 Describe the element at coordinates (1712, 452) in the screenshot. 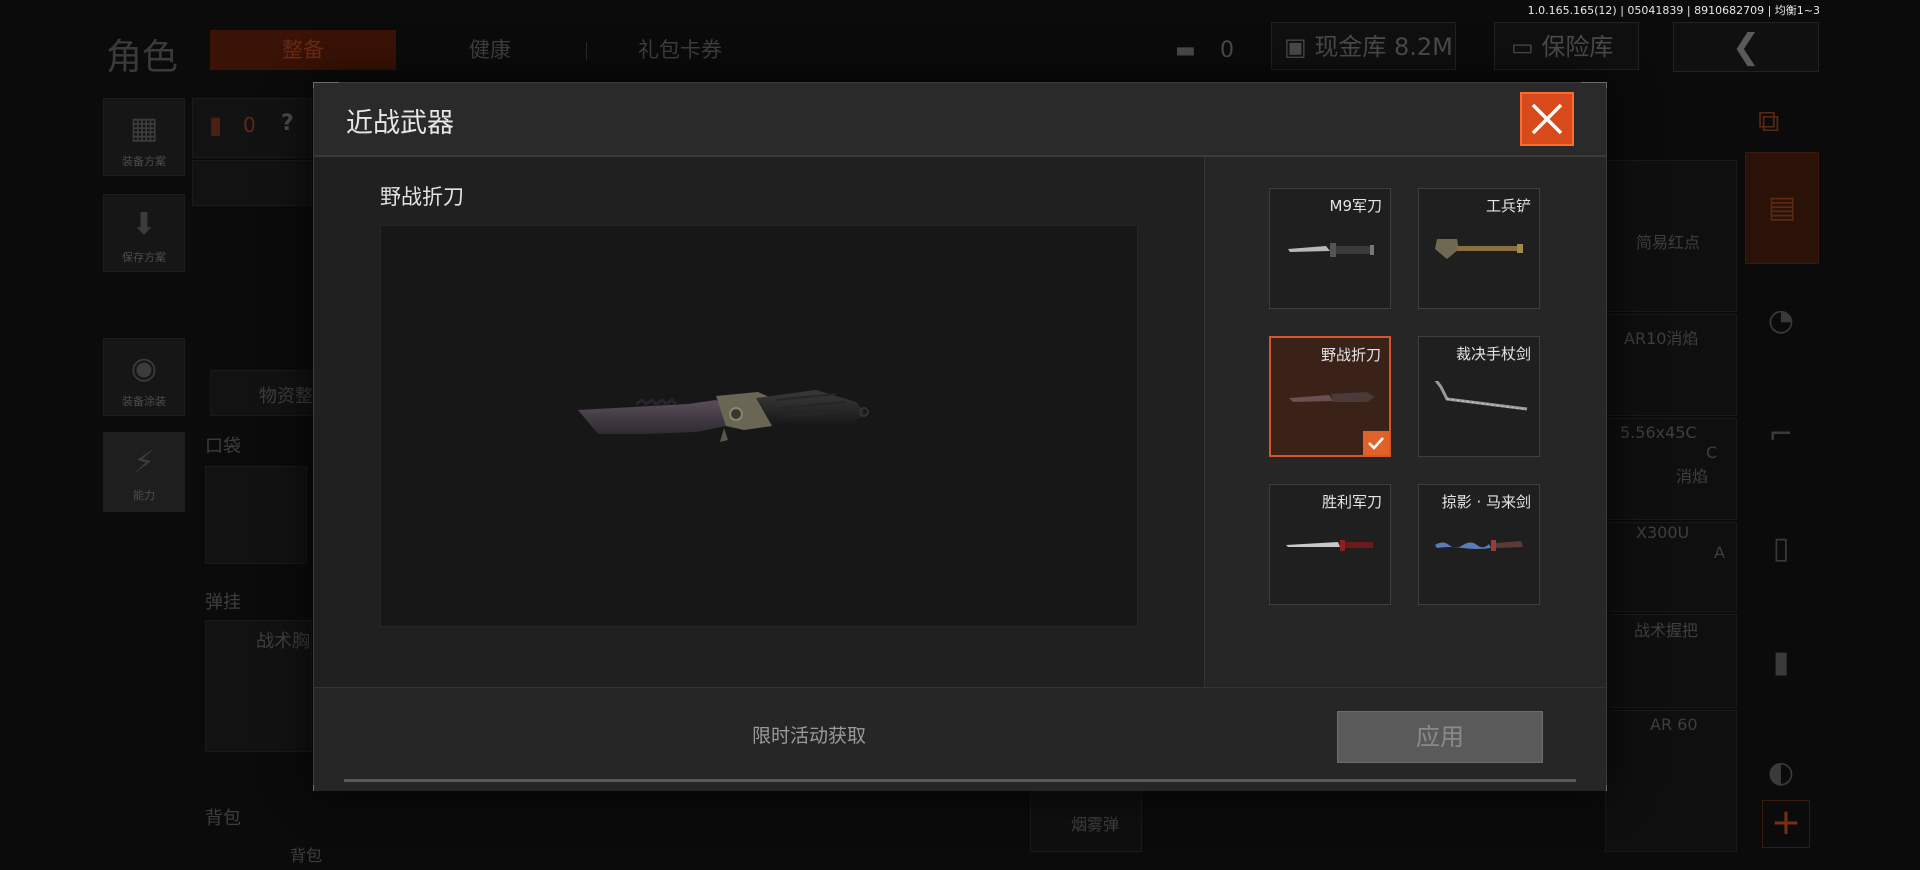

I see `attachment-name: C` at that location.